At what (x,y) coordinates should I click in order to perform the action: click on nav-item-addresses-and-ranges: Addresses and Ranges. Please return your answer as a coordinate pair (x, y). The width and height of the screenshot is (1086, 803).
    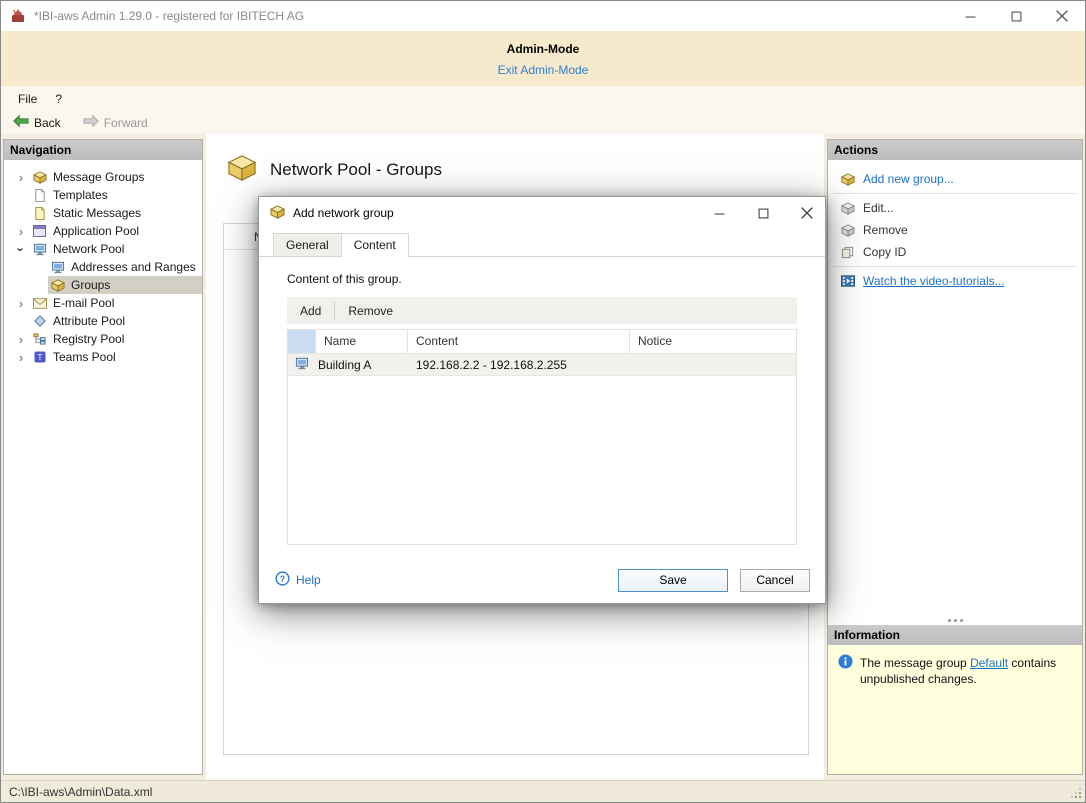
    Looking at the image, I should click on (103, 267).